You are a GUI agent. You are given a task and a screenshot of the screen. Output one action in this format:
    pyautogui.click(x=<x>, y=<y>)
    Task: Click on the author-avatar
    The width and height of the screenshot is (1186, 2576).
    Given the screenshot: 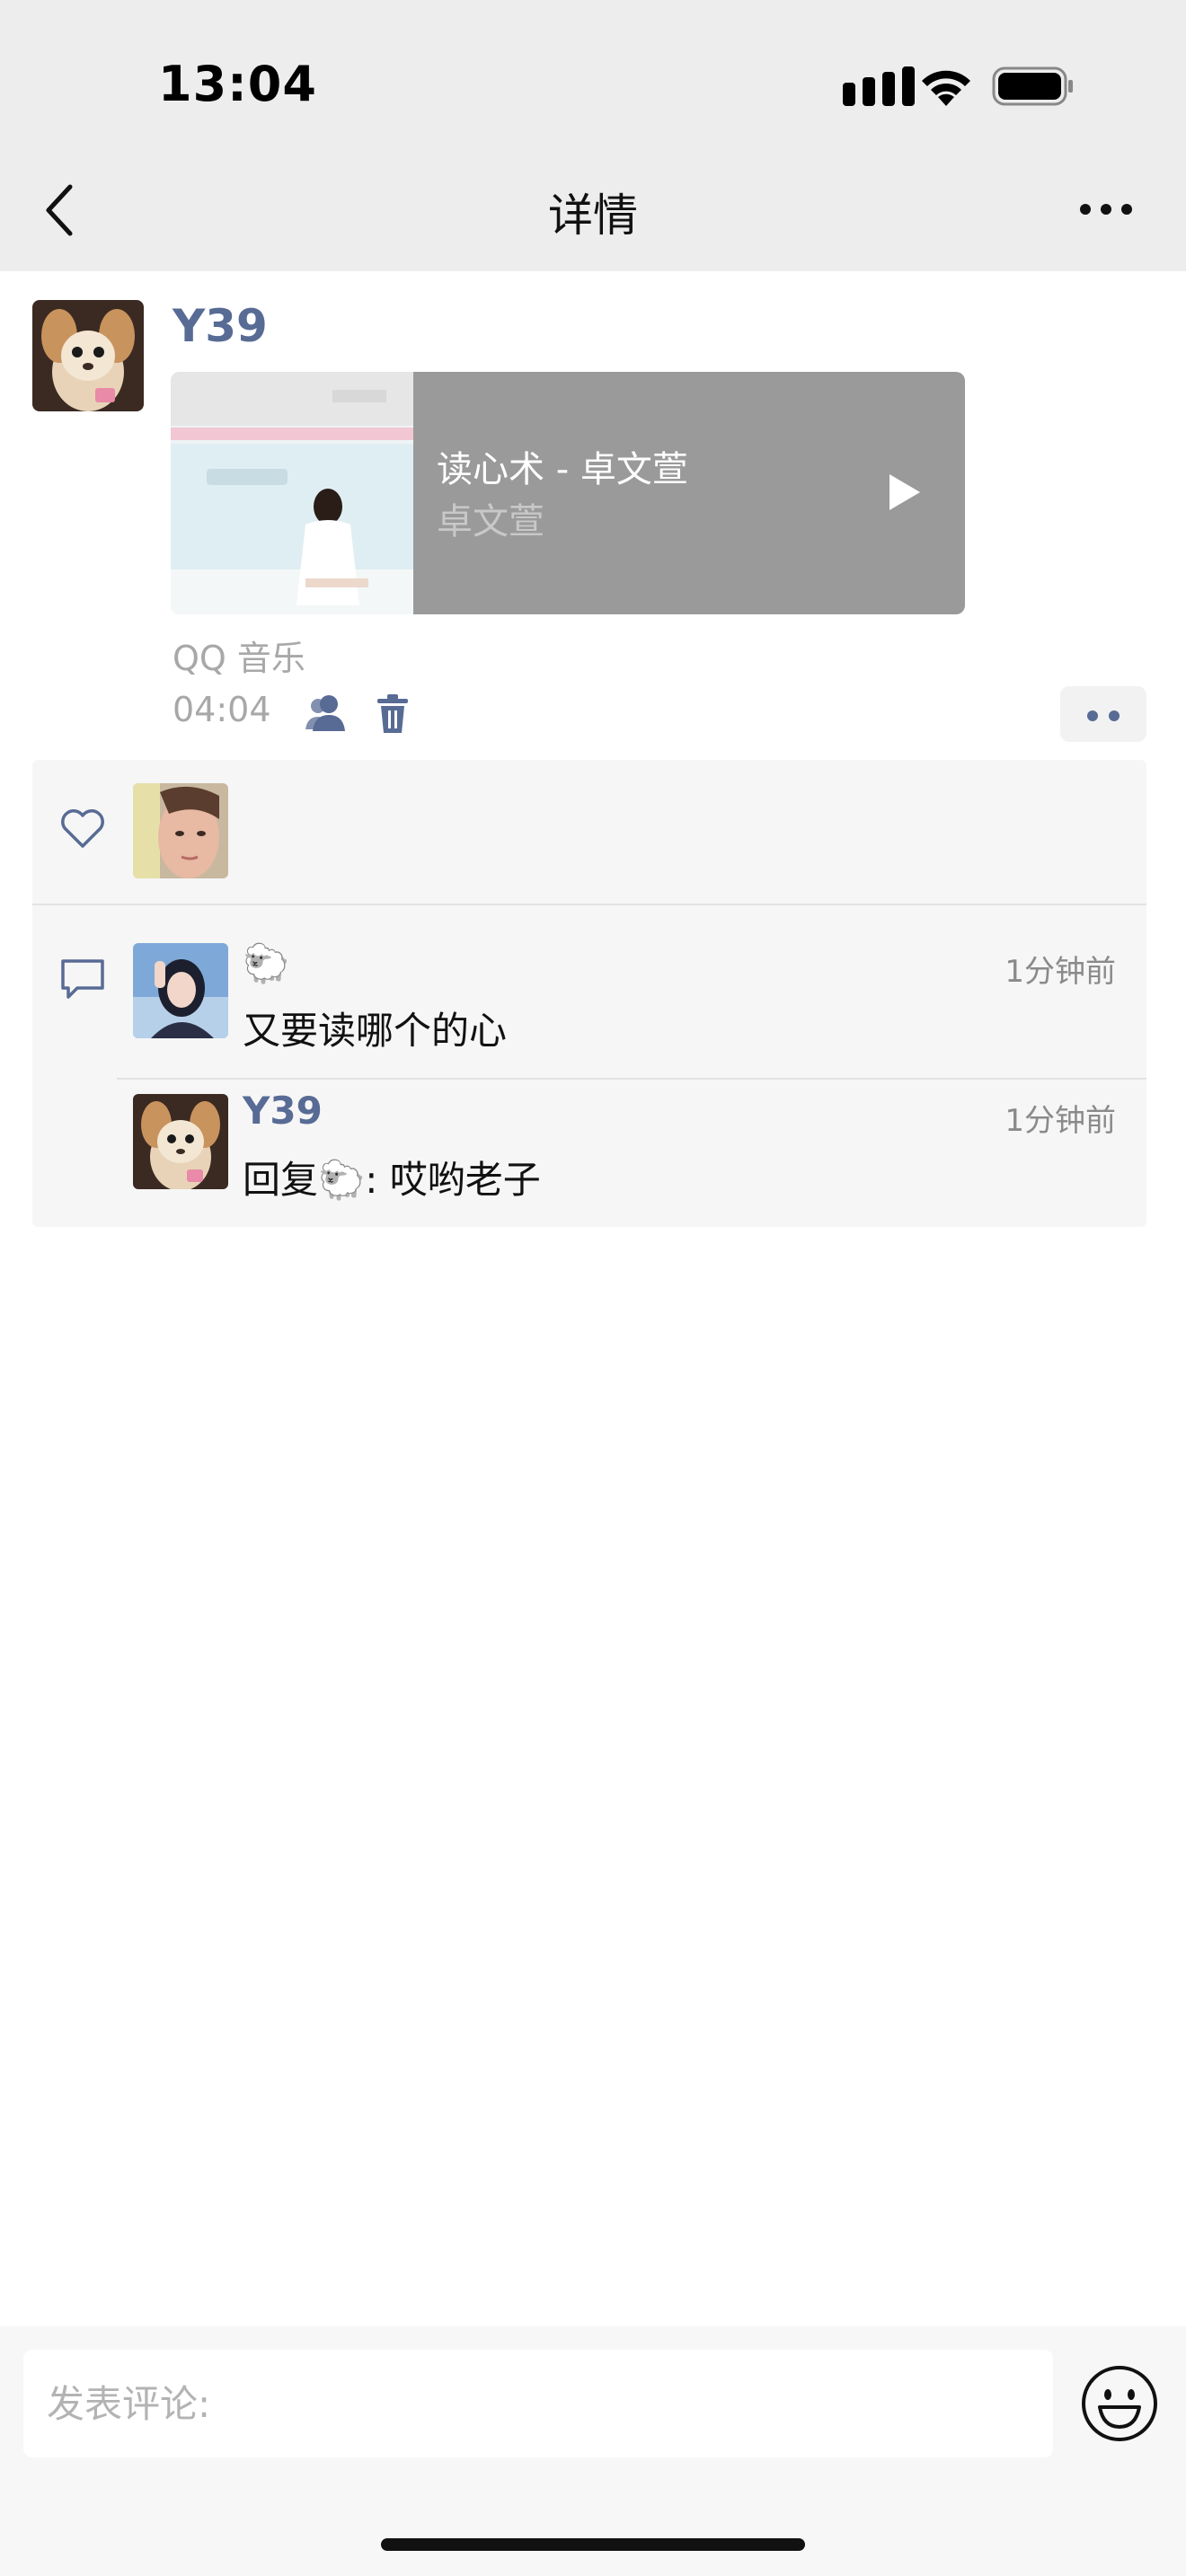 What is the action you would take?
    pyautogui.click(x=88, y=355)
    